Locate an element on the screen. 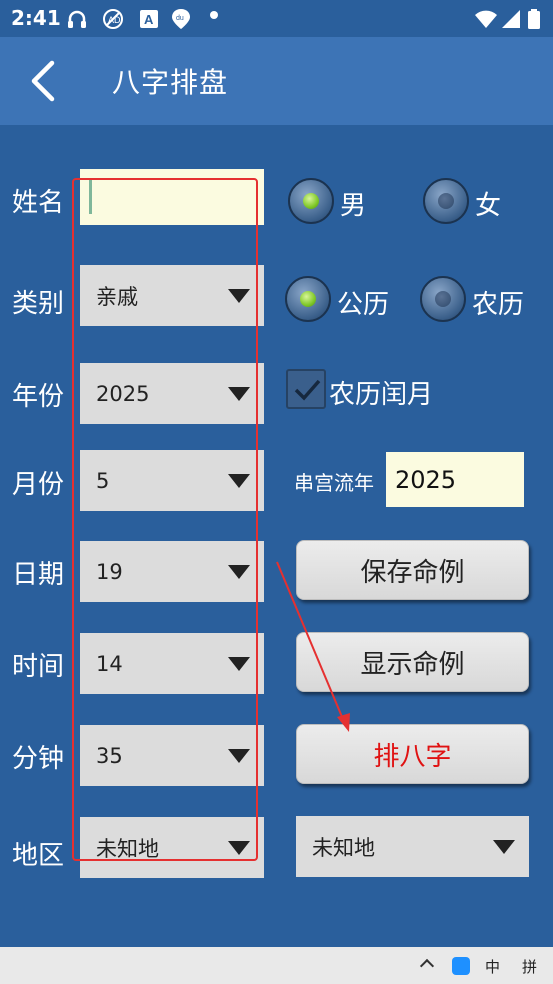 The height and width of the screenshot is (984, 553). bottom-bar: 中 拼 is located at coordinates (276, 965).